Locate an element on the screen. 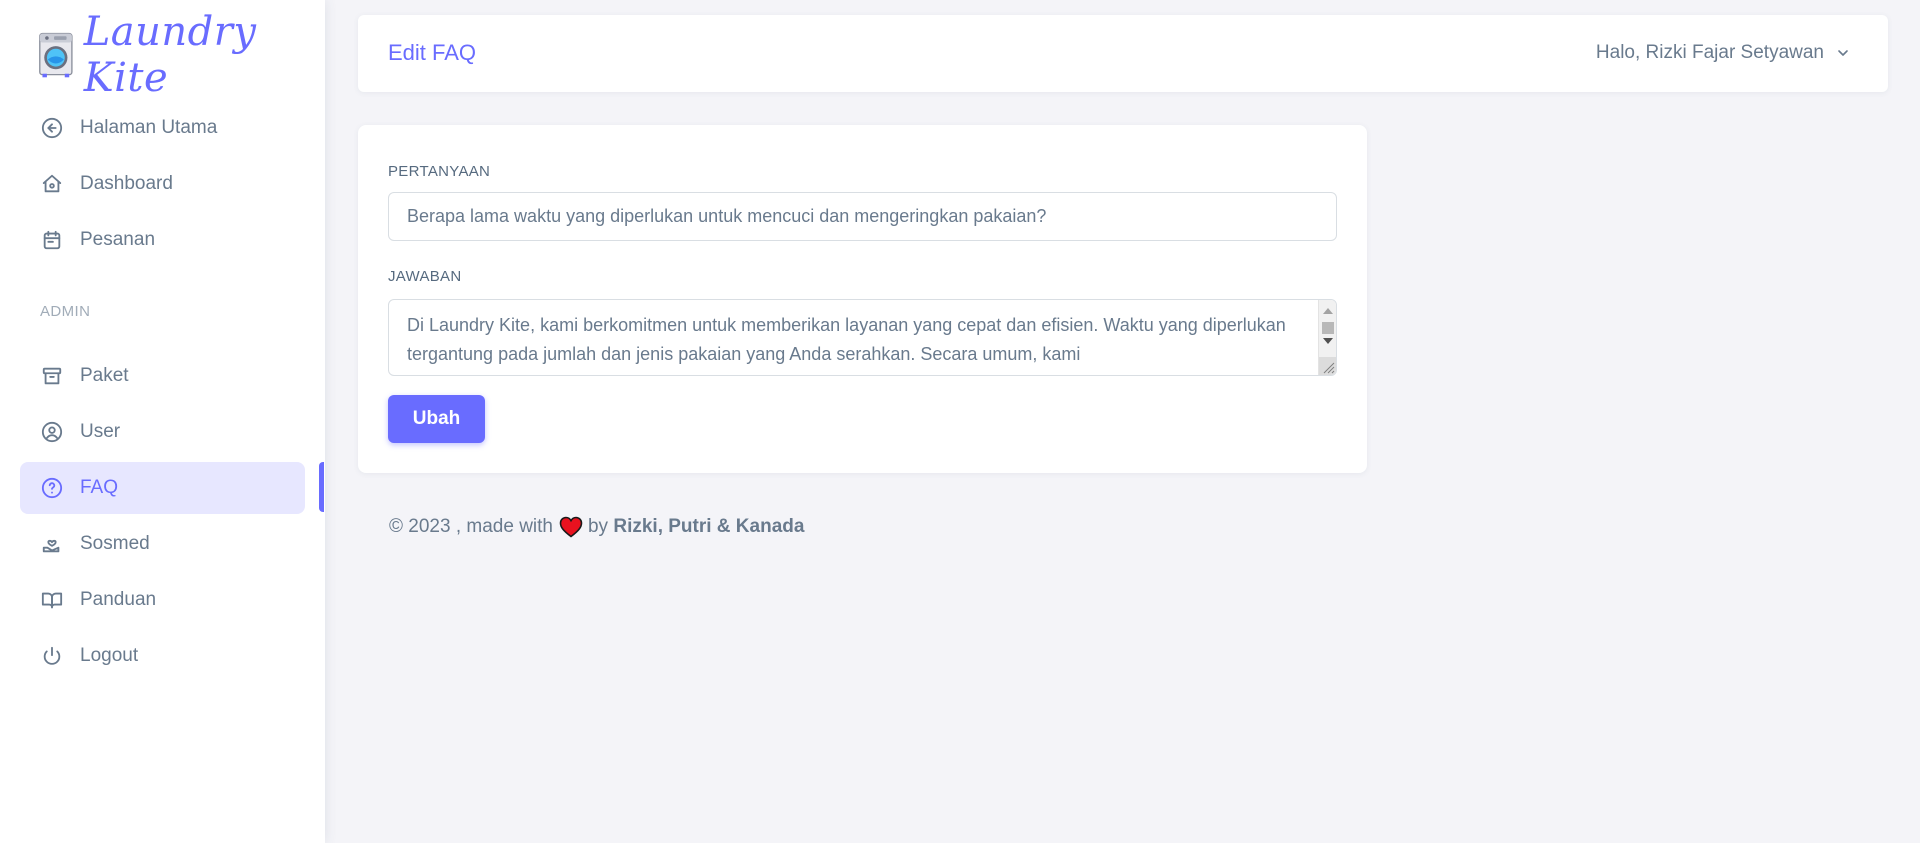  sidebar-item-logout: Logout is located at coordinates (162, 656).